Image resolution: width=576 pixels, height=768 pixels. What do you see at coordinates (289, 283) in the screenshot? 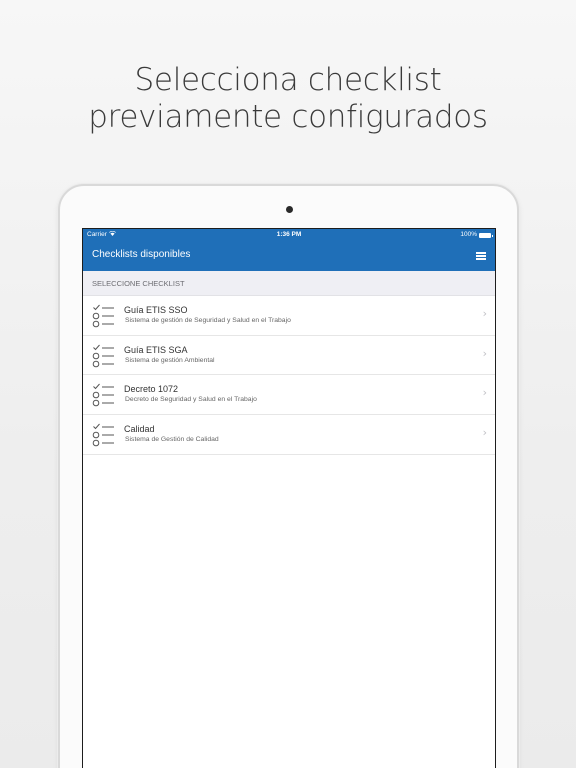
I see `section-header: SELECCIONE CHECKLIST` at bounding box center [289, 283].